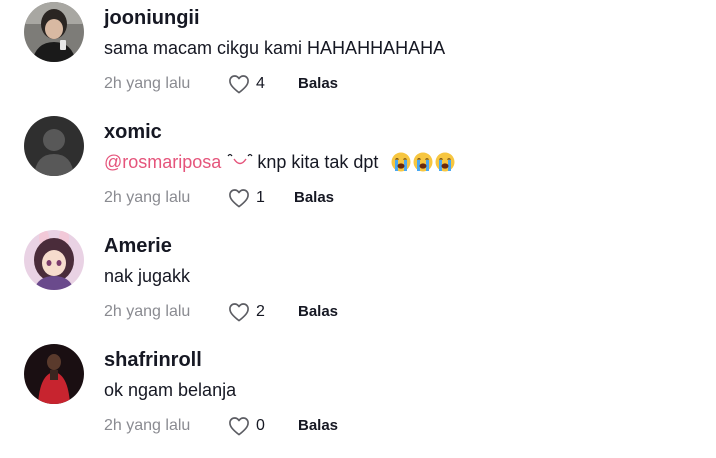  I want to click on comment-text-body: knp kita tak dpt, so click(318, 162).